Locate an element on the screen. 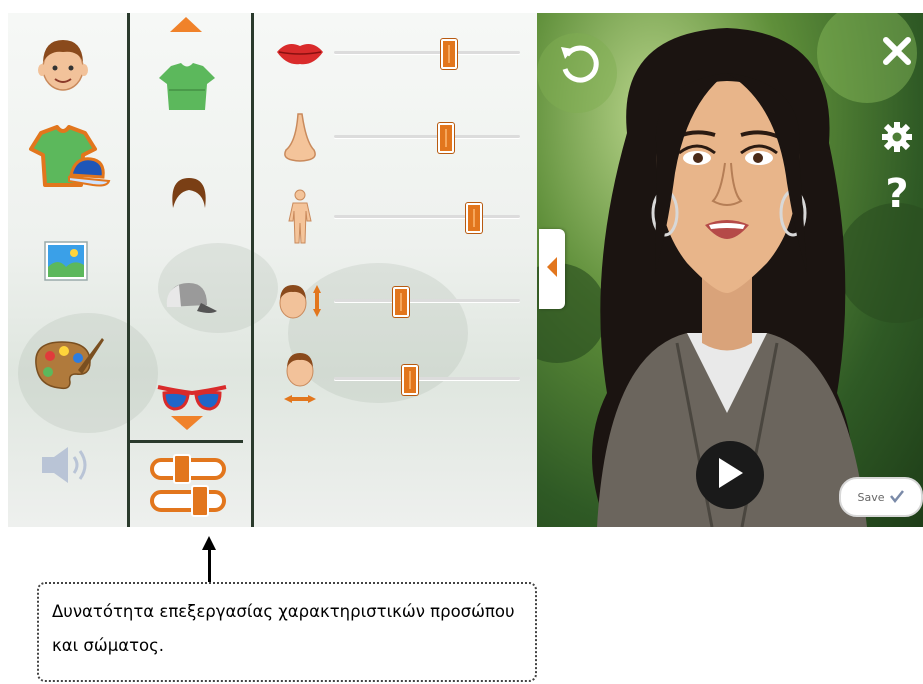 The image size is (923, 684). collapse-left-icon is located at coordinates (552, 269).